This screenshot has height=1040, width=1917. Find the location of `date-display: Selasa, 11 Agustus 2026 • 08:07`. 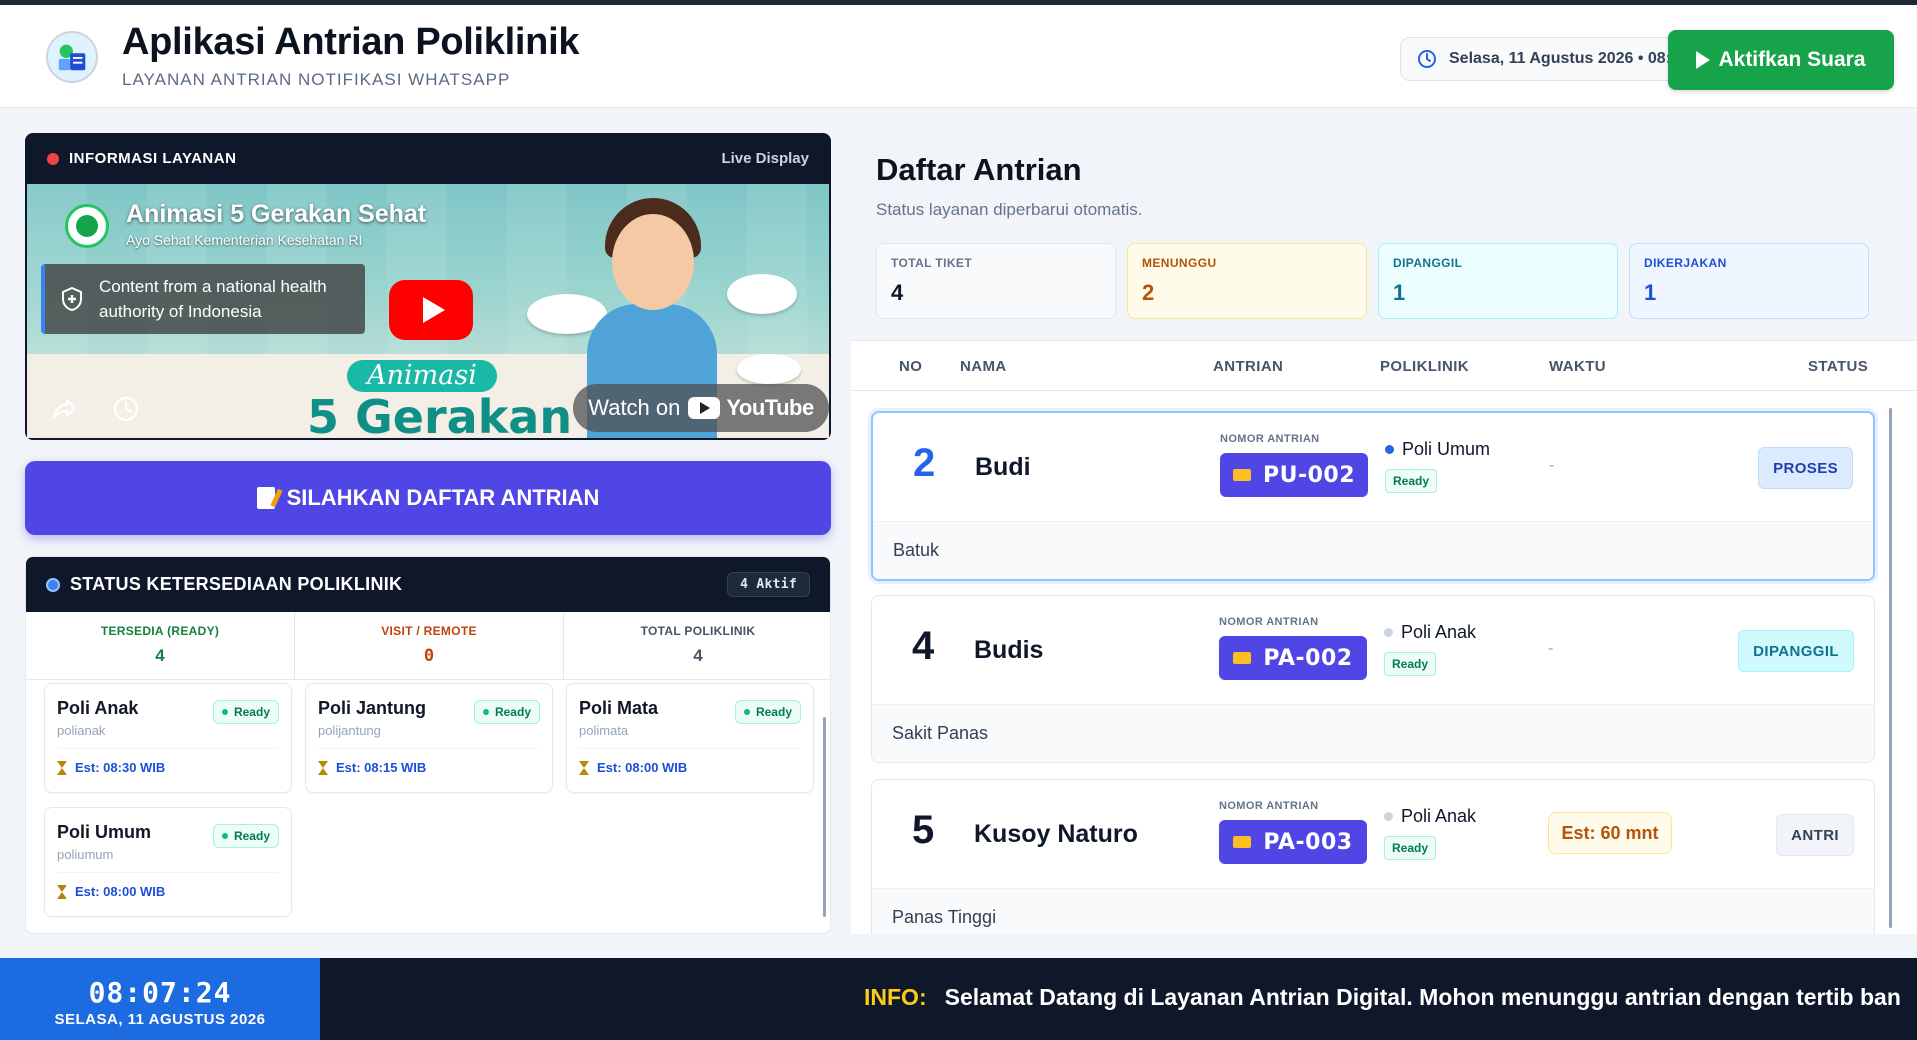

date-display: Selasa, 11 Agustus 2026 • 08:07 is located at coordinates (1540, 59).